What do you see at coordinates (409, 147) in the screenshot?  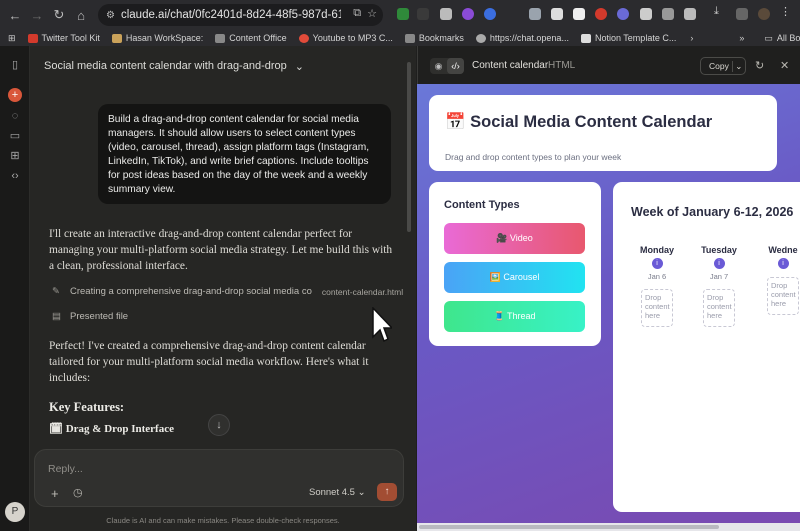 I see `chat-scrollbar` at bounding box center [409, 147].